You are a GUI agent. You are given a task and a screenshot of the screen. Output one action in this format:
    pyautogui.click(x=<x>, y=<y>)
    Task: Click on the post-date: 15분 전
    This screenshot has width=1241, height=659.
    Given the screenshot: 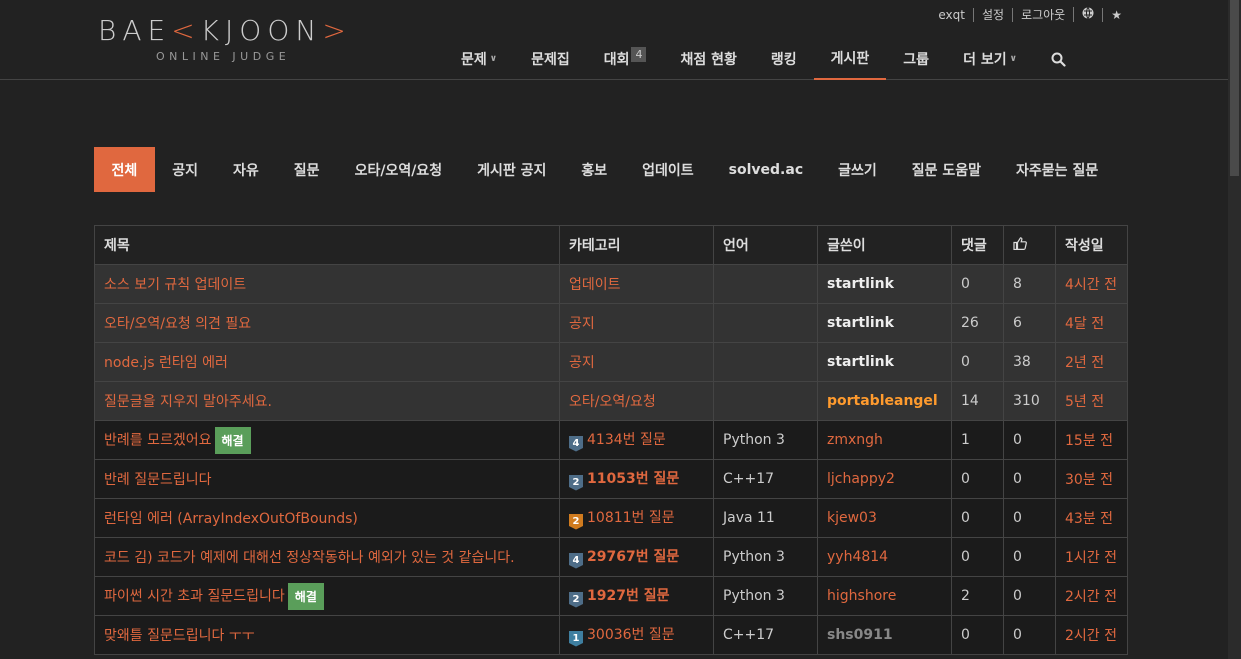 What is the action you would take?
    pyautogui.click(x=1091, y=440)
    